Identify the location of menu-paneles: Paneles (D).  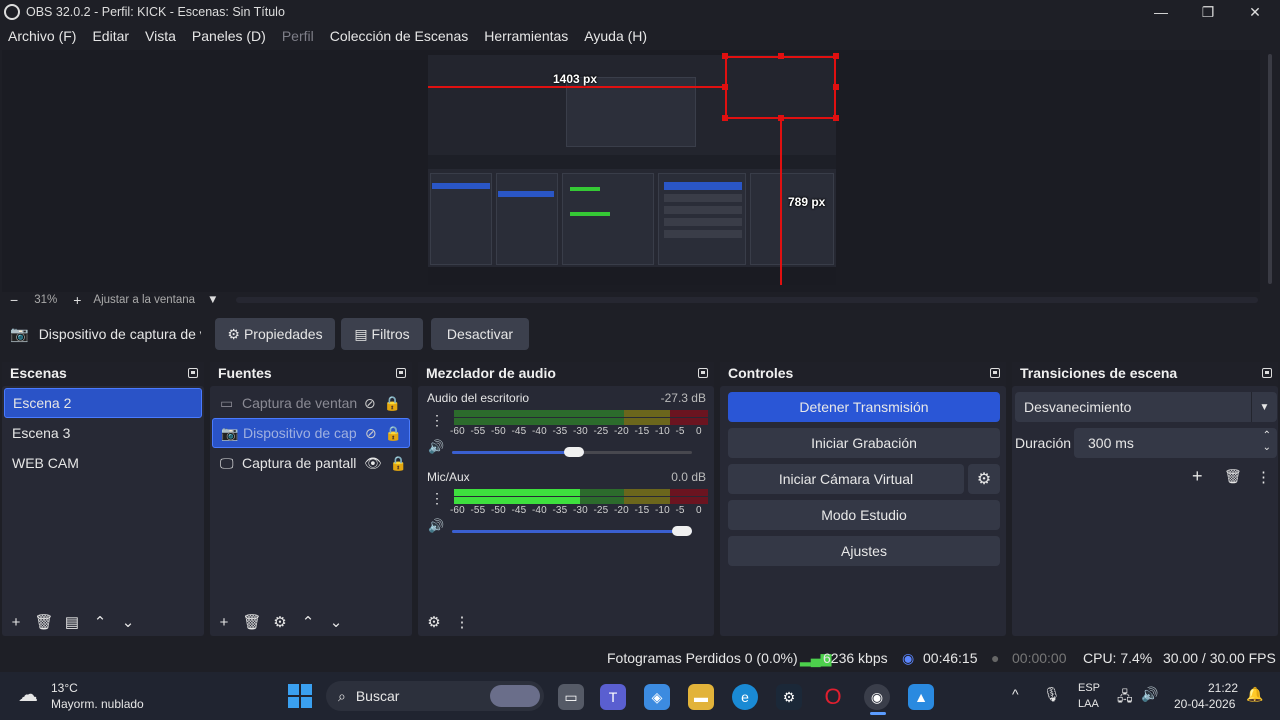
(229, 36).